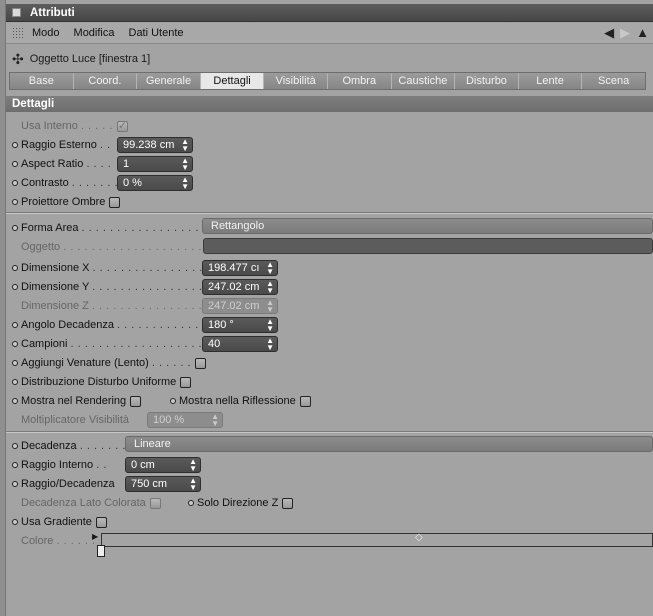 This screenshot has height=616, width=653. What do you see at coordinates (377, 539) in the screenshot?
I see `color-gradient-bar: ◇` at bounding box center [377, 539].